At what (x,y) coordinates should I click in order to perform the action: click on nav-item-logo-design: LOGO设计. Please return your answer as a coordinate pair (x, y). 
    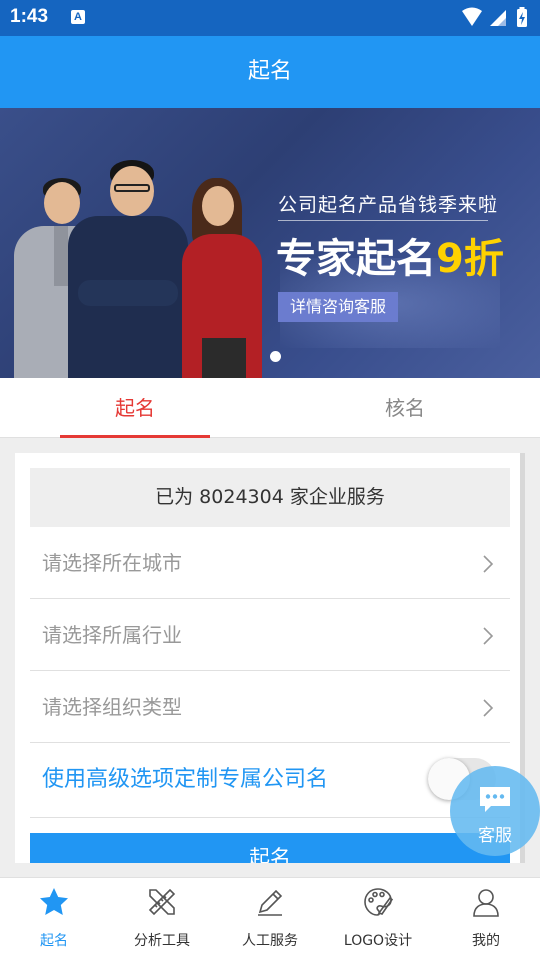
    Looking at the image, I should click on (378, 919).